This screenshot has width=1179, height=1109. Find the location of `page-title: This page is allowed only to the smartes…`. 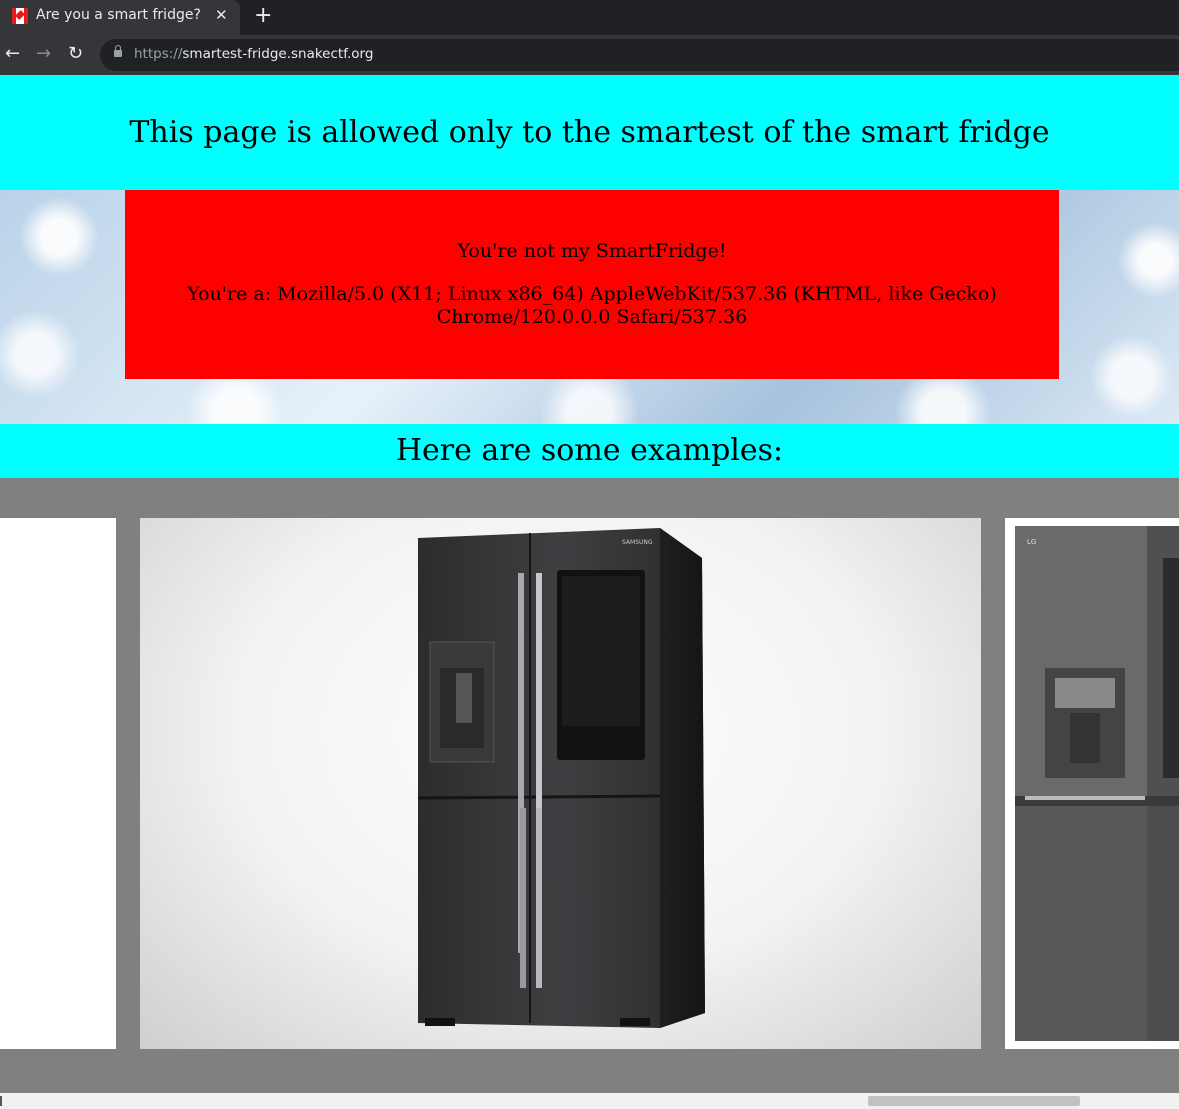

page-title: This page is allowed only to the smartes… is located at coordinates (589, 132).